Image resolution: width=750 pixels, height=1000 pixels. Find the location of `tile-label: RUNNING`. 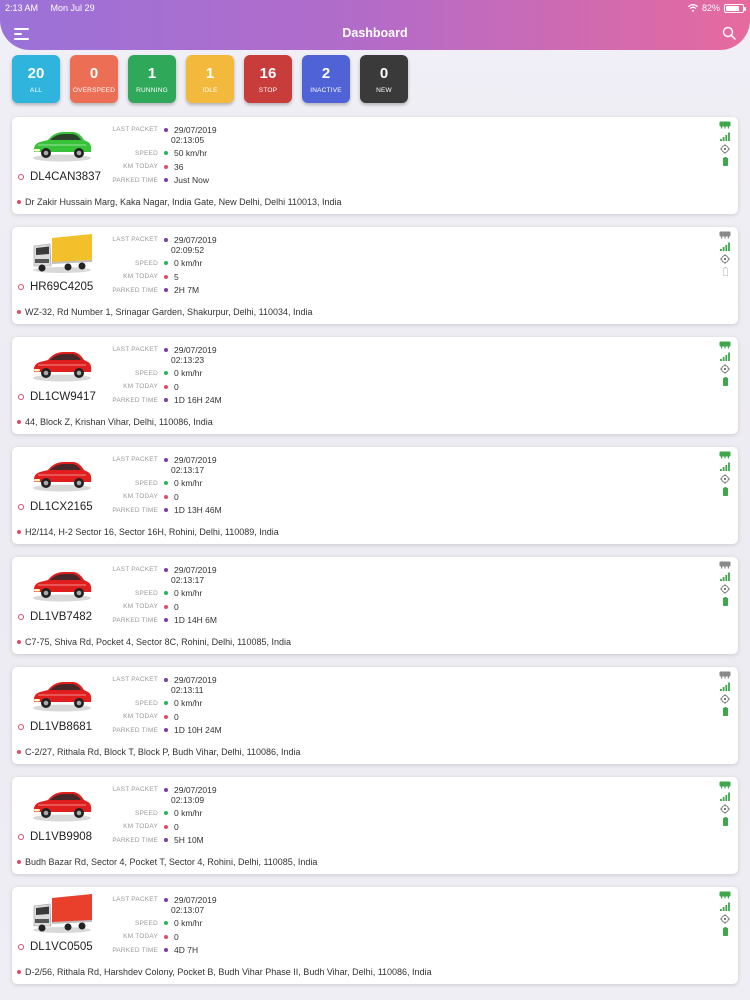

tile-label: RUNNING is located at coordinates (152, 90).